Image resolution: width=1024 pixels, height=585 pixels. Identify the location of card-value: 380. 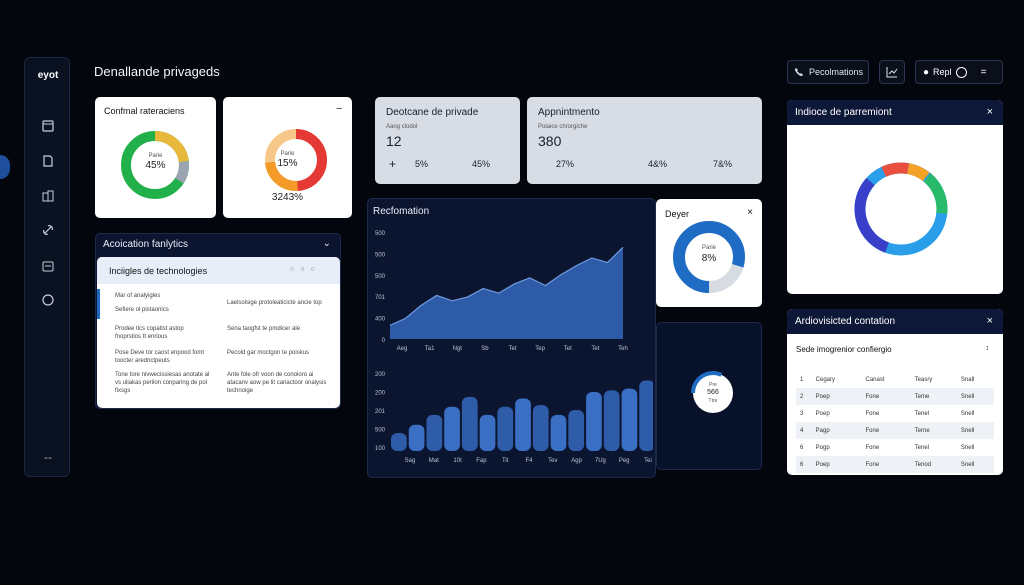
(550, 141).